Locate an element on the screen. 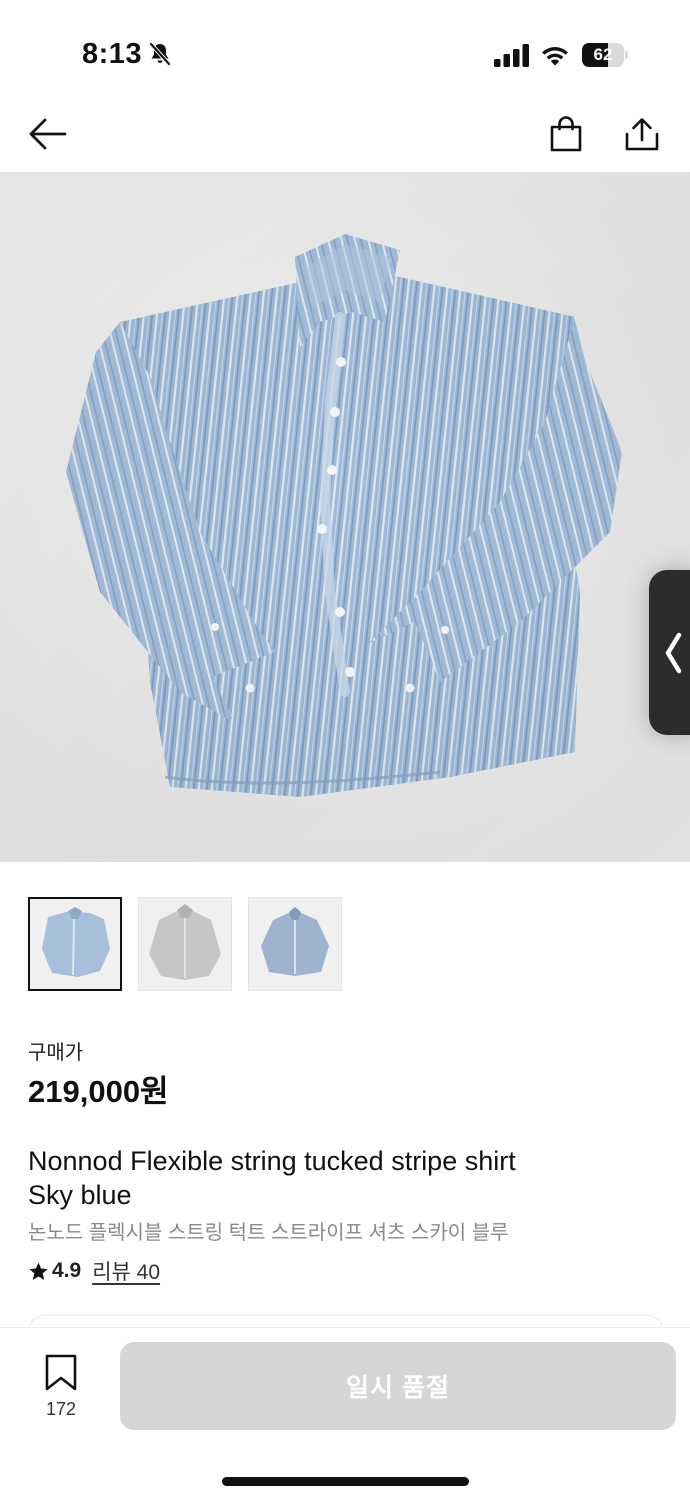 This screenshot has width=690, height=1500. battery-percent: 62 is located at coordinates (603, 54).